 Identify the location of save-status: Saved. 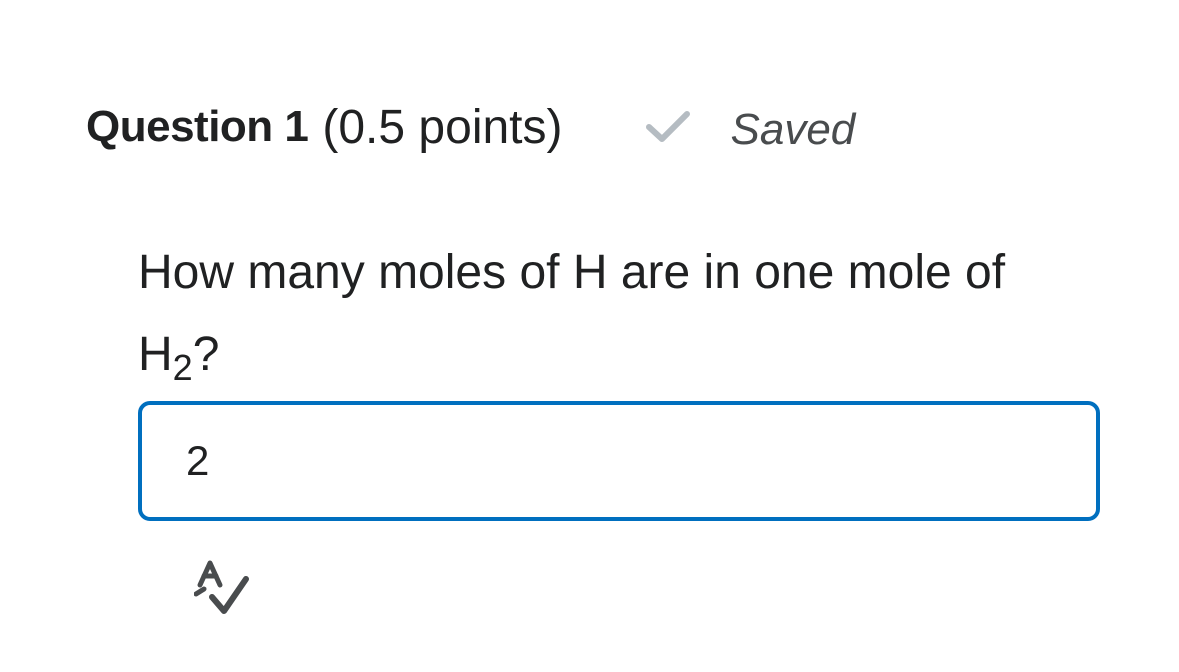
(750, 127).